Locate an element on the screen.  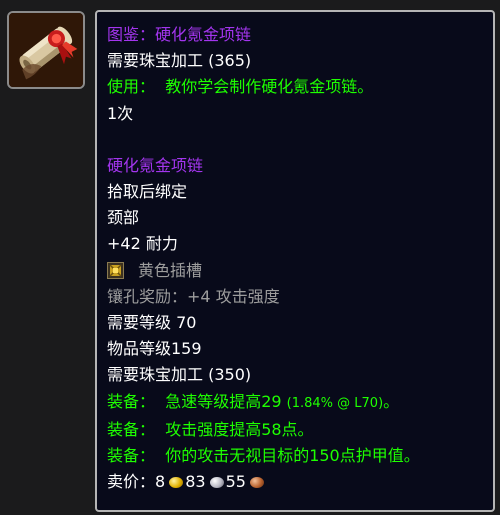
recipe-requirement: 需要珠宝加工 (365) is located at coordinates (179, 61).